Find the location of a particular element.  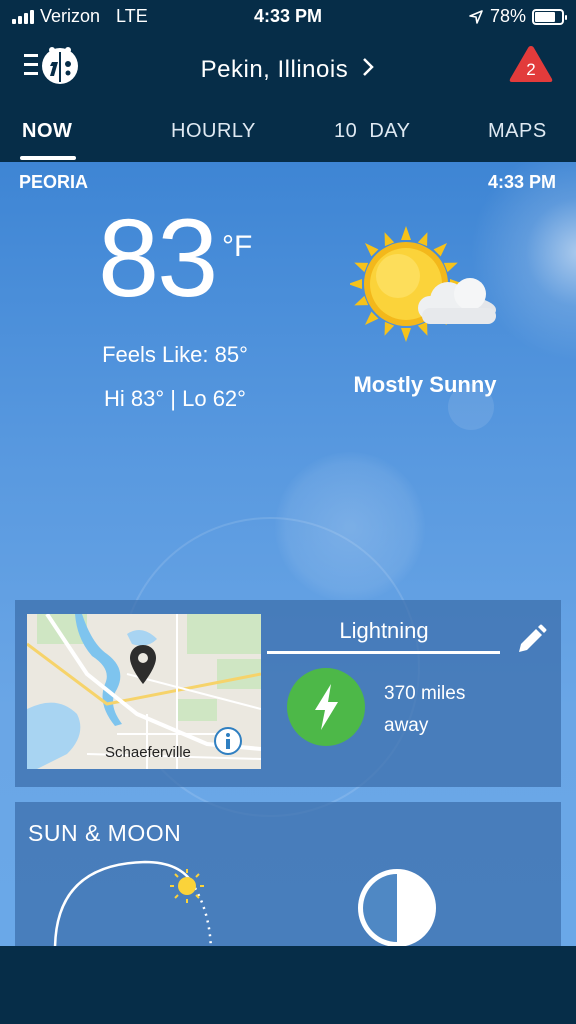

status-bar: Verizon LTE 4:33 PM 78% is located at coordinates (288, 17).